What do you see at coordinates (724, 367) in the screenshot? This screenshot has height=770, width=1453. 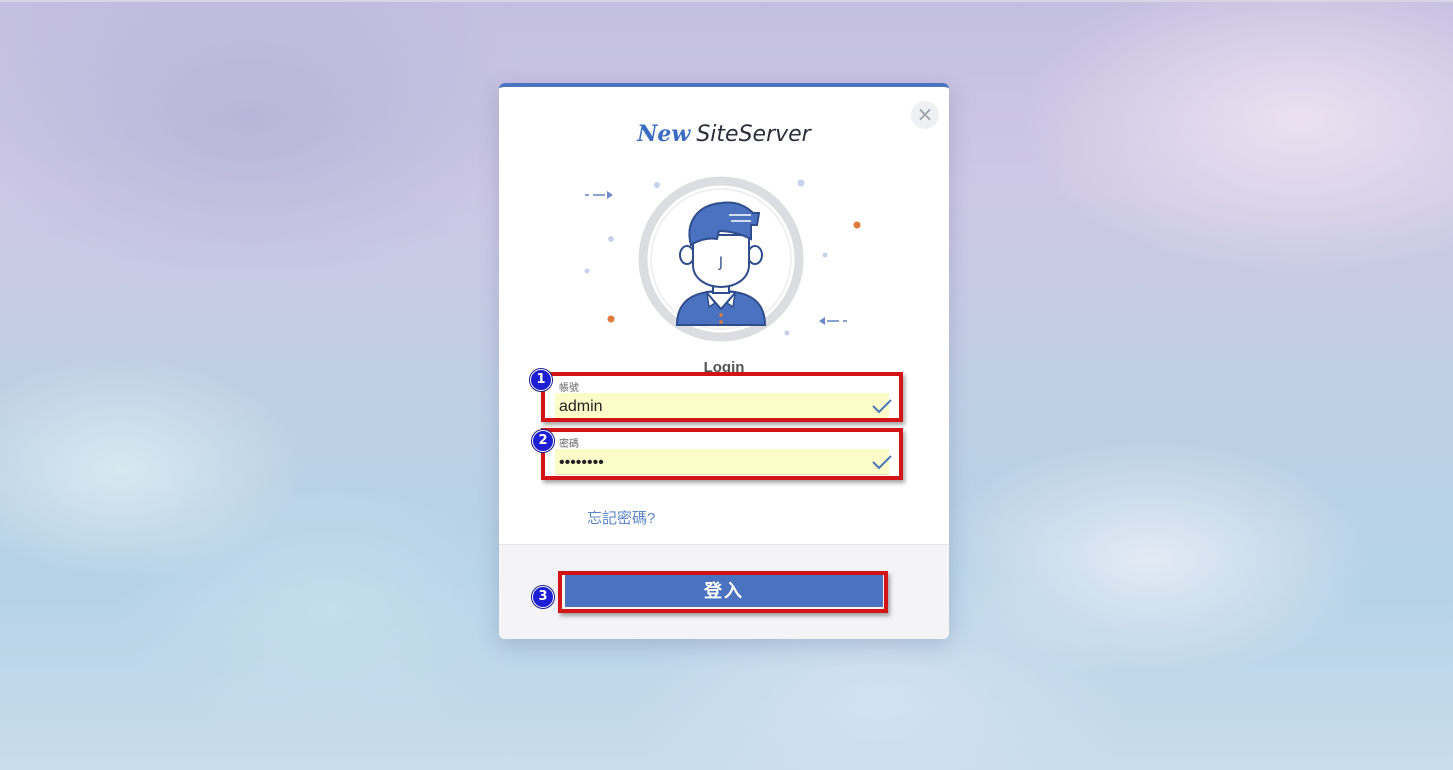 I see `login-title: Login` at bounding box center [724, 367].